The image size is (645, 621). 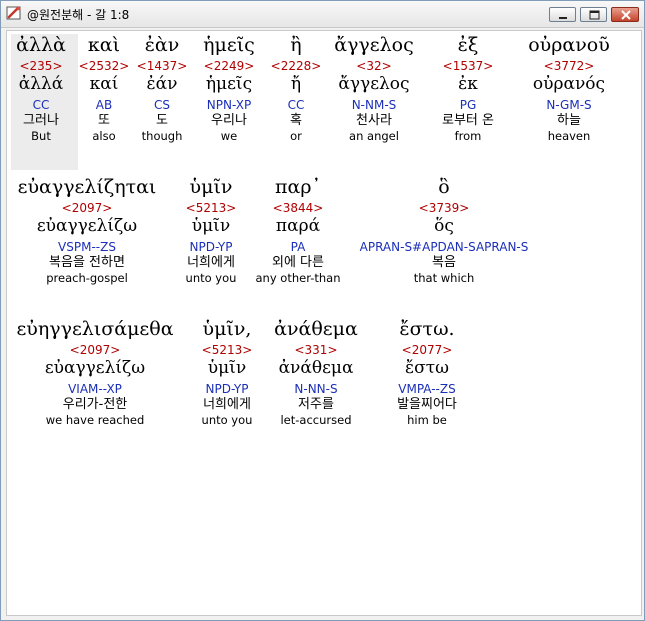 I want to click on word-korean: 하늘, so click(x=569, y=120).